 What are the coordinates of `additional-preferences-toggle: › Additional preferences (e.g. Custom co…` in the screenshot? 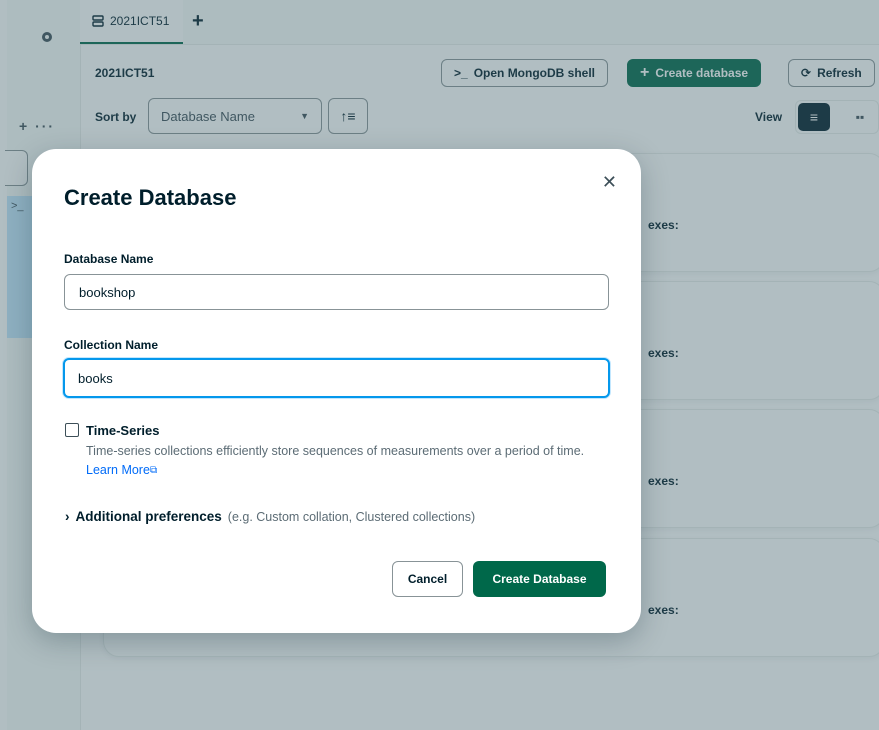 It's located at (270, 516).